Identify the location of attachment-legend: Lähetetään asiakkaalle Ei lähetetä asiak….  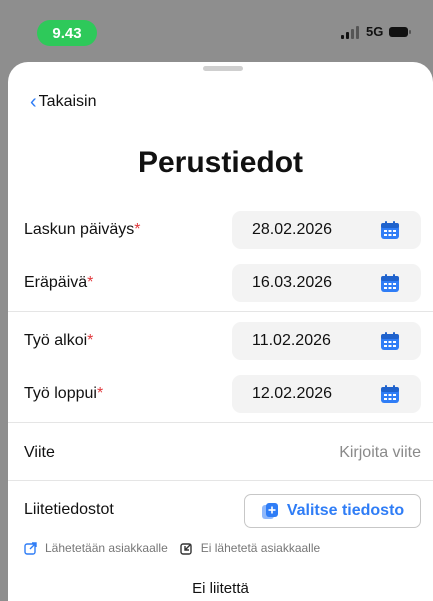
(178, 548).